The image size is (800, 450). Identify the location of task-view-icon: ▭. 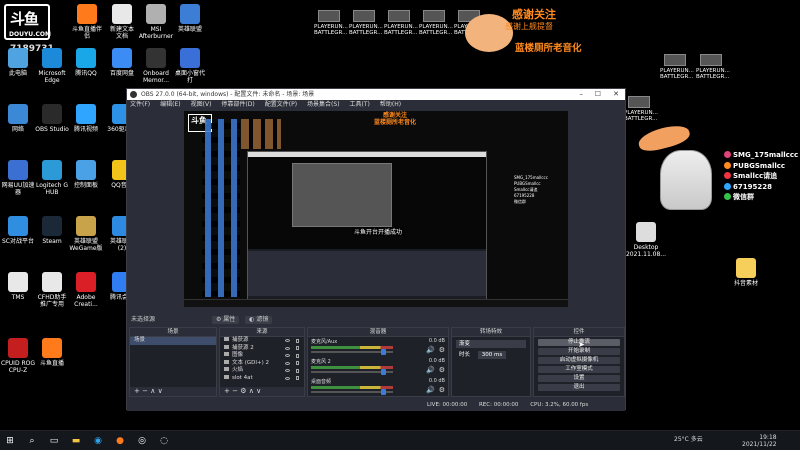
(54, 441).